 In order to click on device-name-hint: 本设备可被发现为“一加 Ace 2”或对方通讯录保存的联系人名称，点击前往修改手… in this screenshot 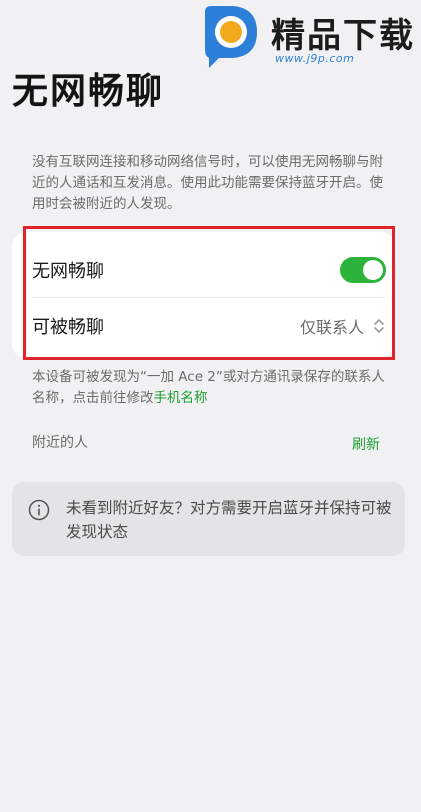, I will do `click(212, 388)`.